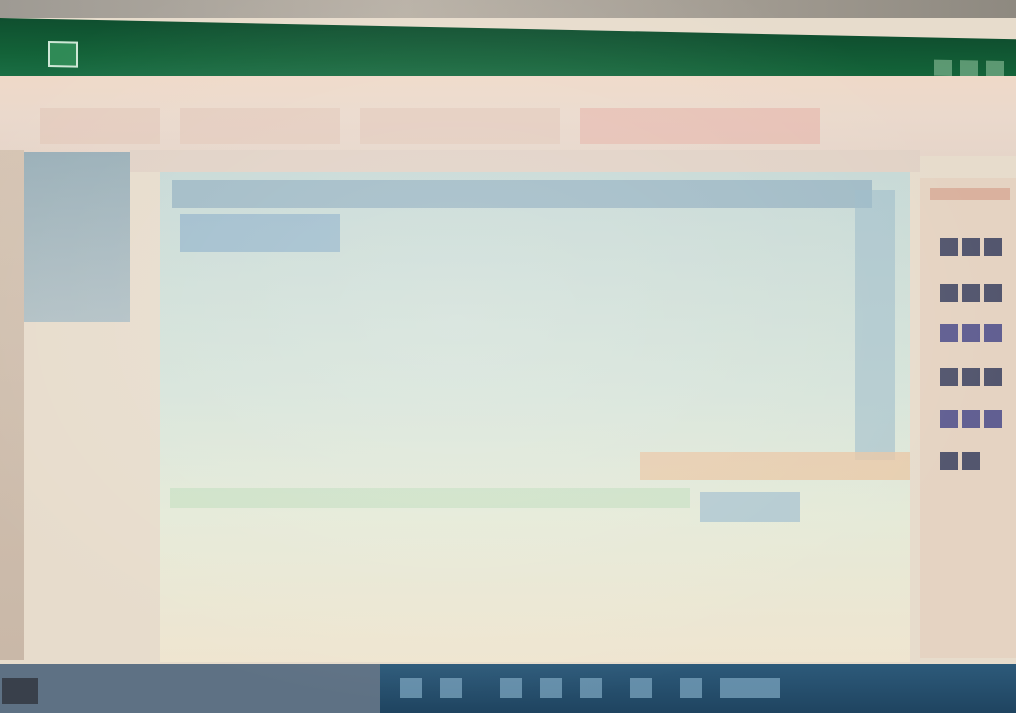 The height and width of the screenshot is (713, 1016). What do you see at coordinates (430, 498) in the screenshot?
I see `highlighted-row` at bounding box center [430, 498].